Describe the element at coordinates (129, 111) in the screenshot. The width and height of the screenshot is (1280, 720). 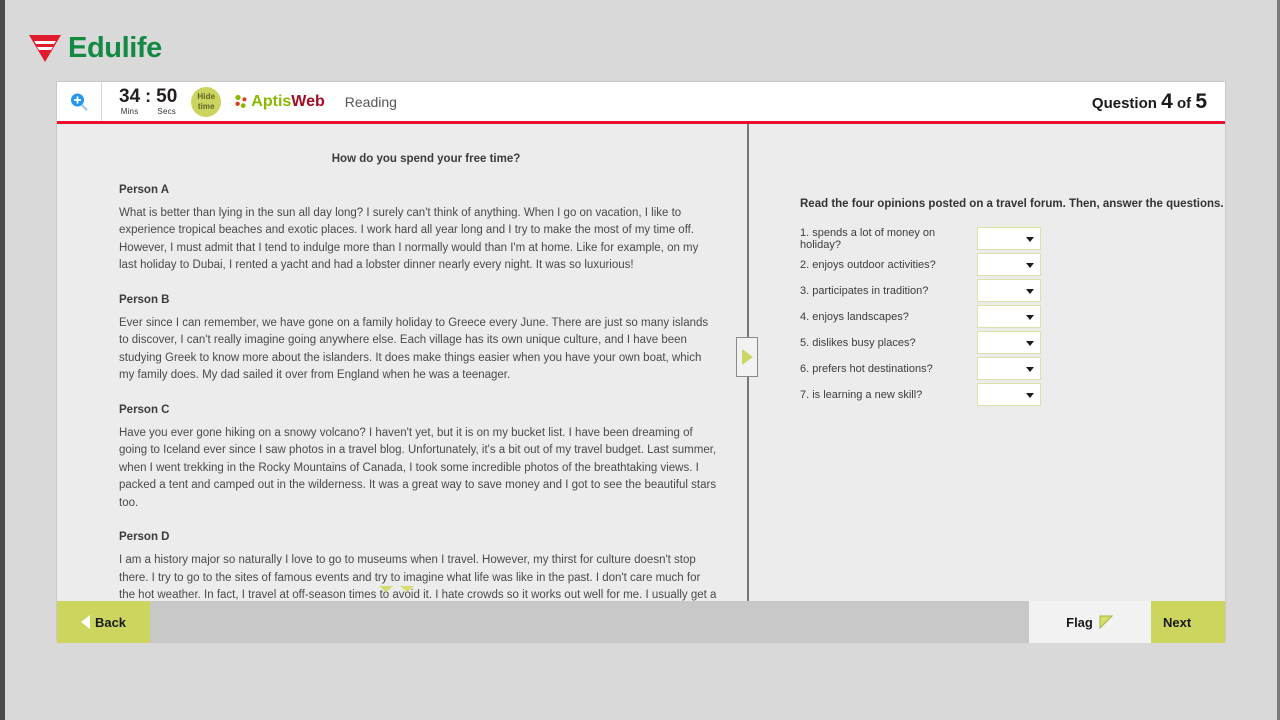
I see `timer-minutes-label: Mins` at that location.